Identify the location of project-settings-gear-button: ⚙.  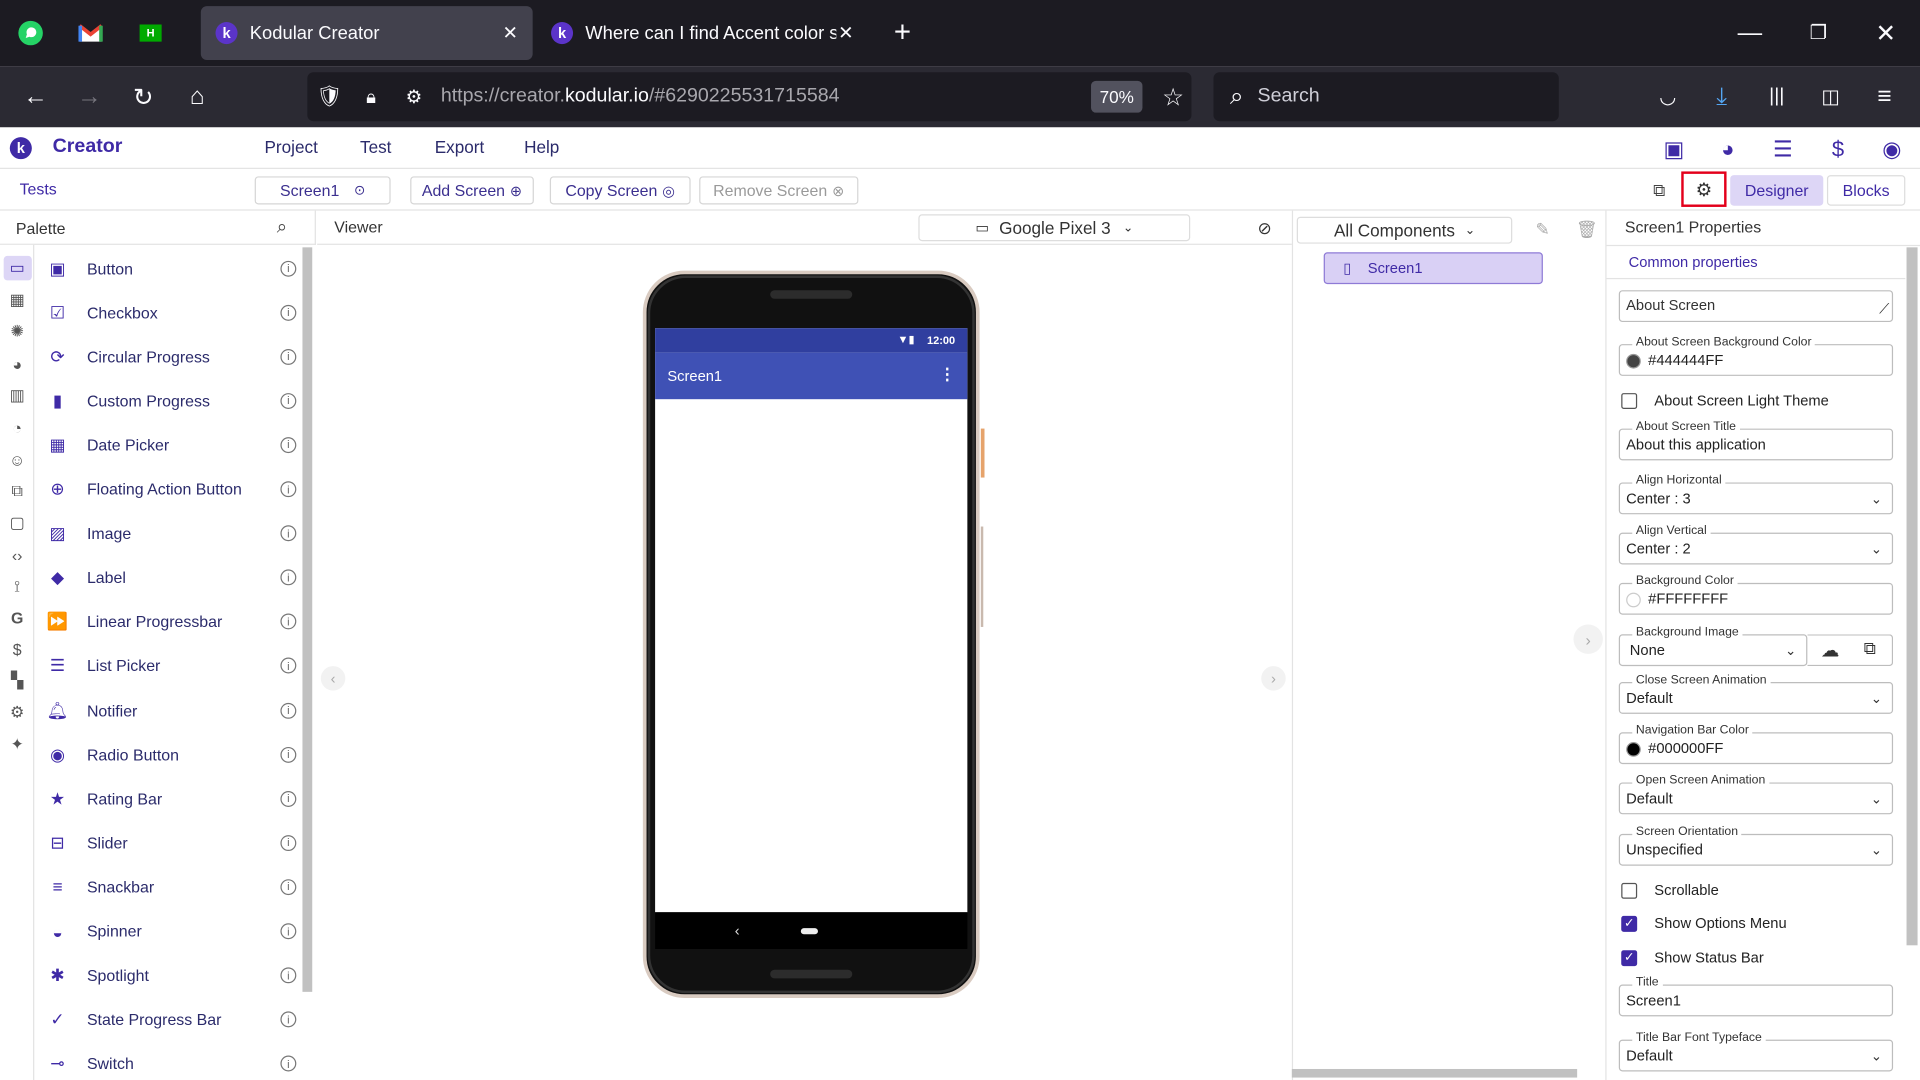
(1704, 189).